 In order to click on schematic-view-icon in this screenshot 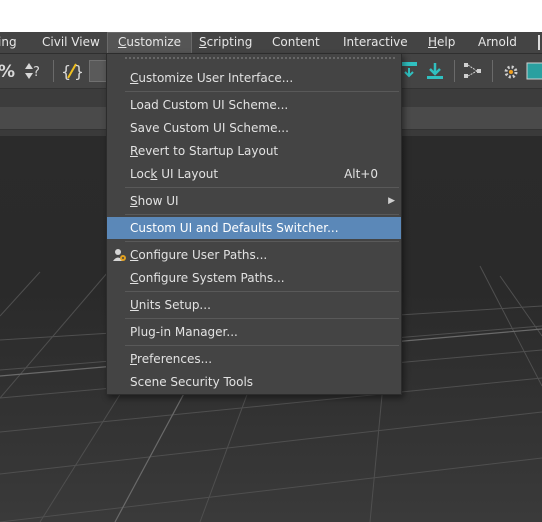, I will do `click(473, 71)`.